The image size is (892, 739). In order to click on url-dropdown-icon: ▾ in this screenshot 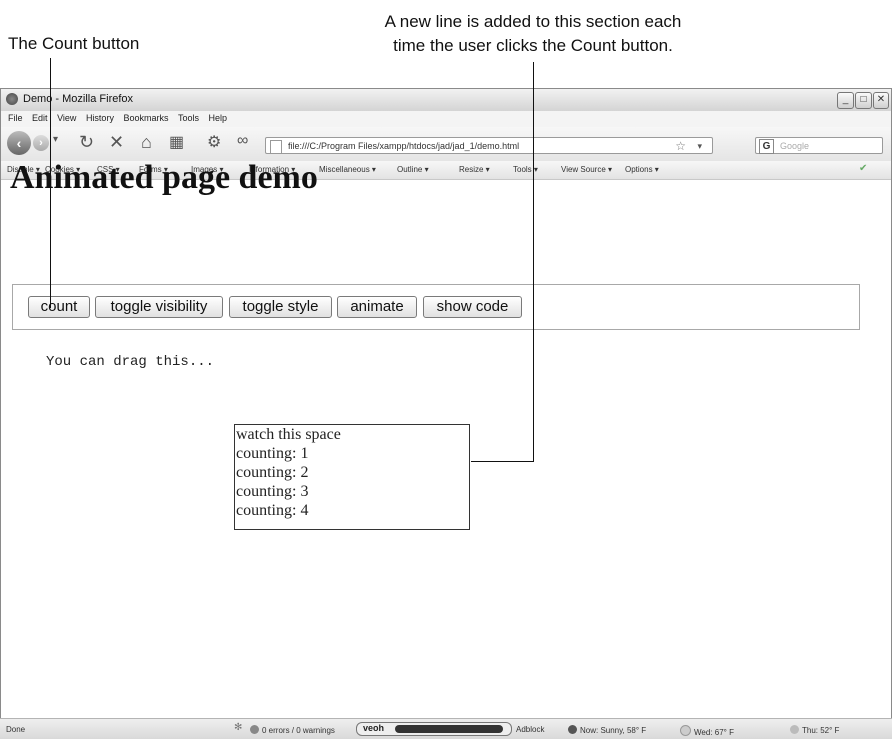, I will do `click(699, 146)`.